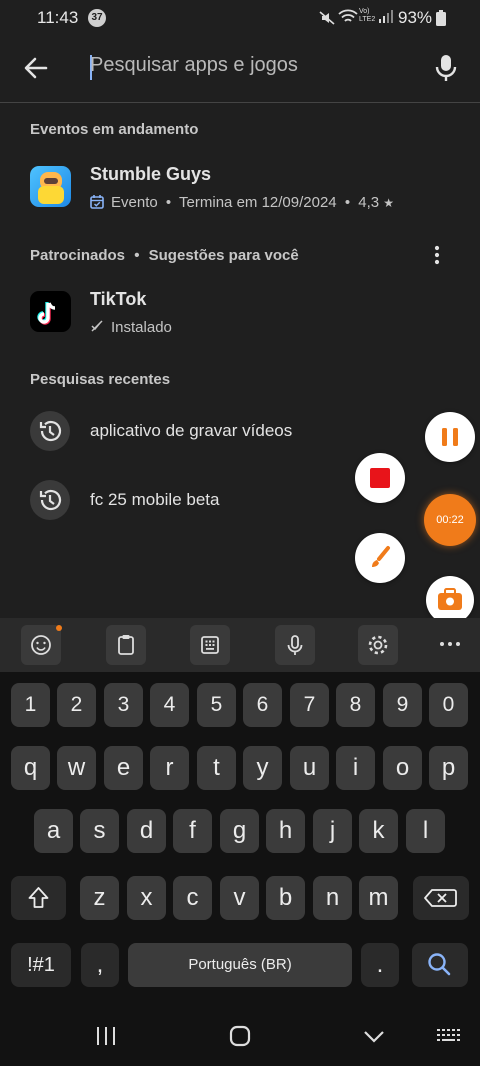  Describe the element at coordinates (309, 705) in the screenshot. I see `key: 7` at that location.